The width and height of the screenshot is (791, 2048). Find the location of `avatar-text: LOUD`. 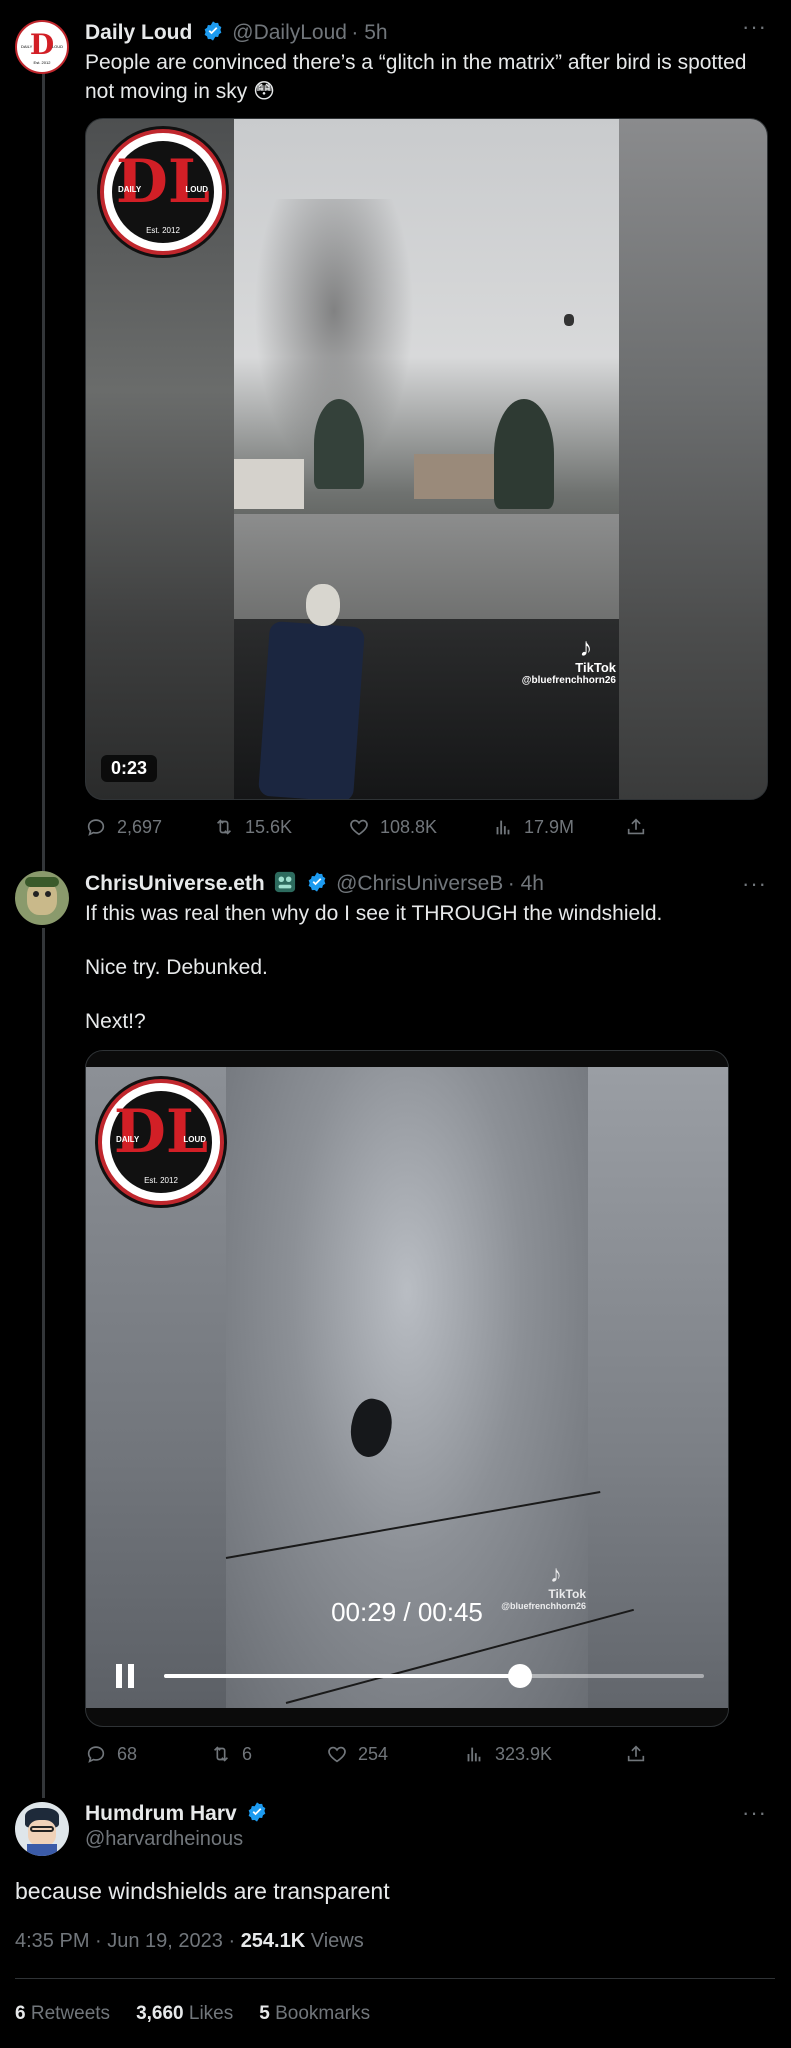

avatar-text: LOUD is located at coordinates (57, 46).